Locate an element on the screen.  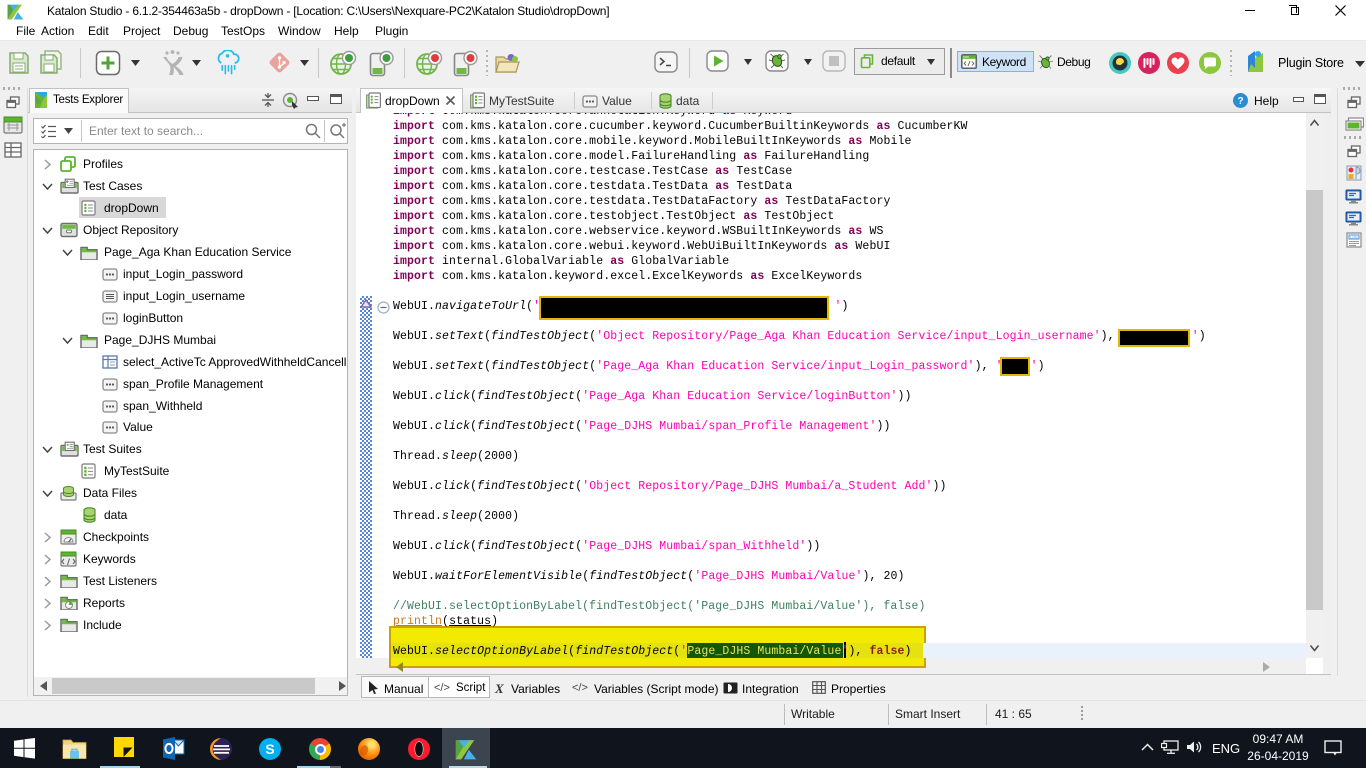
svg-text: LOG is located at coordinates (1354, 238).